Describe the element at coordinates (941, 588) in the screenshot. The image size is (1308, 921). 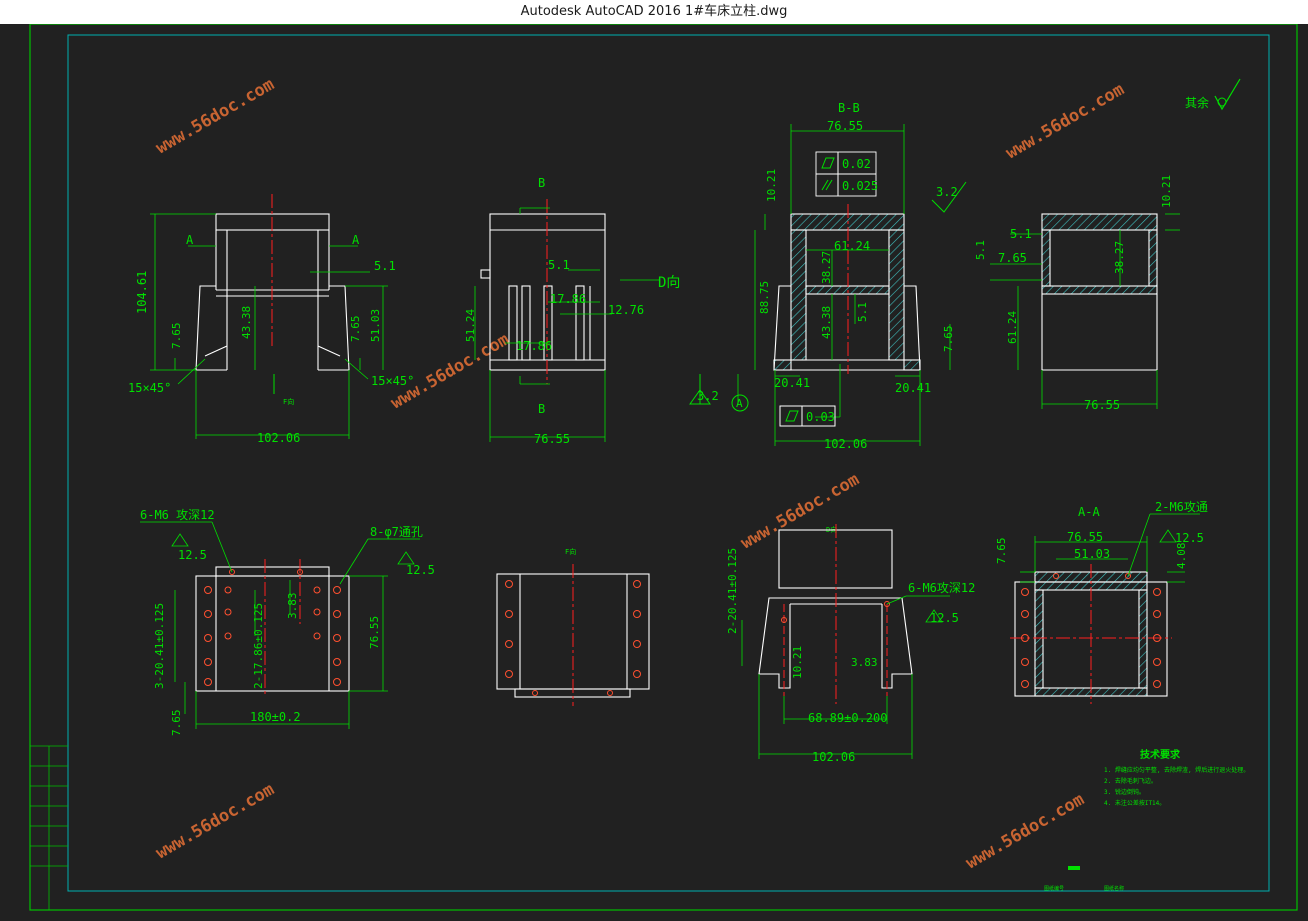
I see `svg-text: 6-M6攻深12` at that location.